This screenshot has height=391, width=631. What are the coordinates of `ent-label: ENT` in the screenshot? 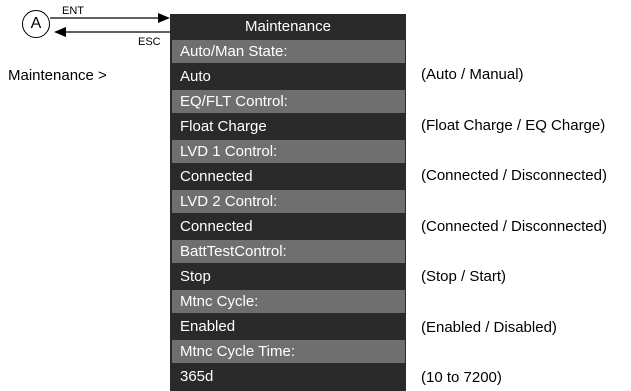 It's located at (73, 11).